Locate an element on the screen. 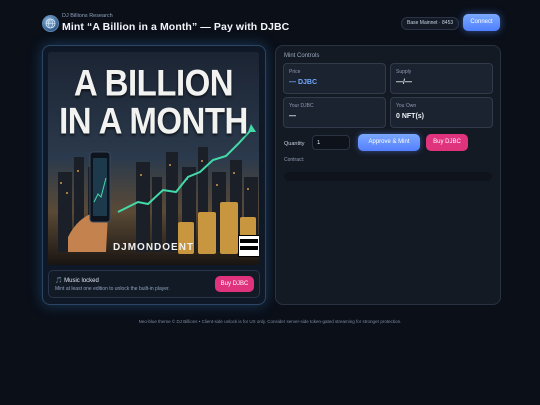  stat-label: Your DJBC is located at coordinates (301, 106).